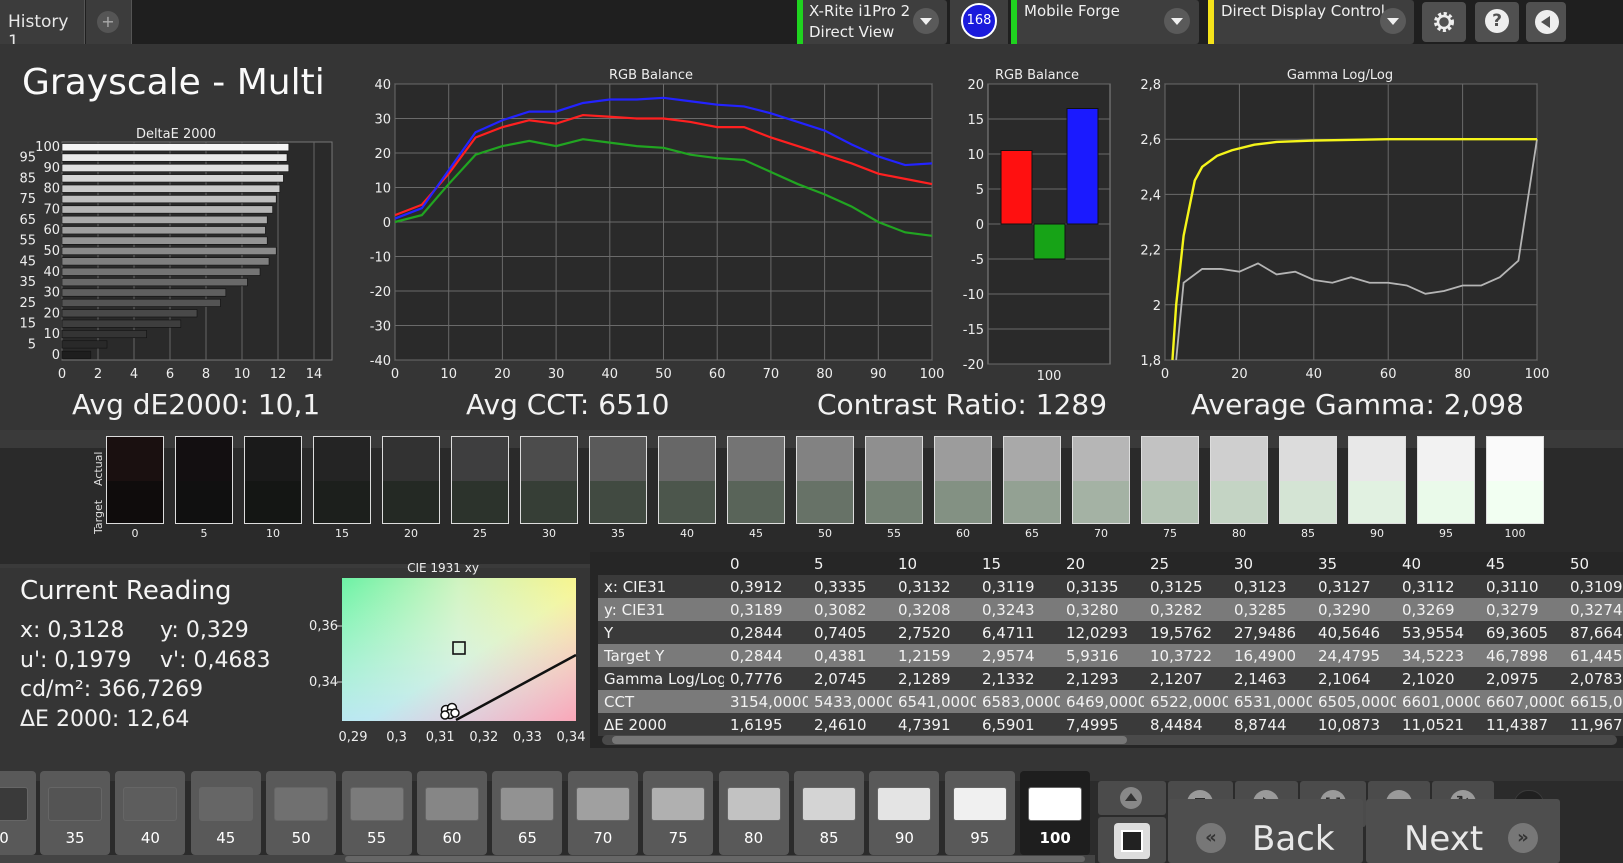 Image resolution: width=1623 pixels, height=863 pixels. Describe the element at coordinates (602, 813) in the screenshot. I see `patch-button-70: 70` at that location.